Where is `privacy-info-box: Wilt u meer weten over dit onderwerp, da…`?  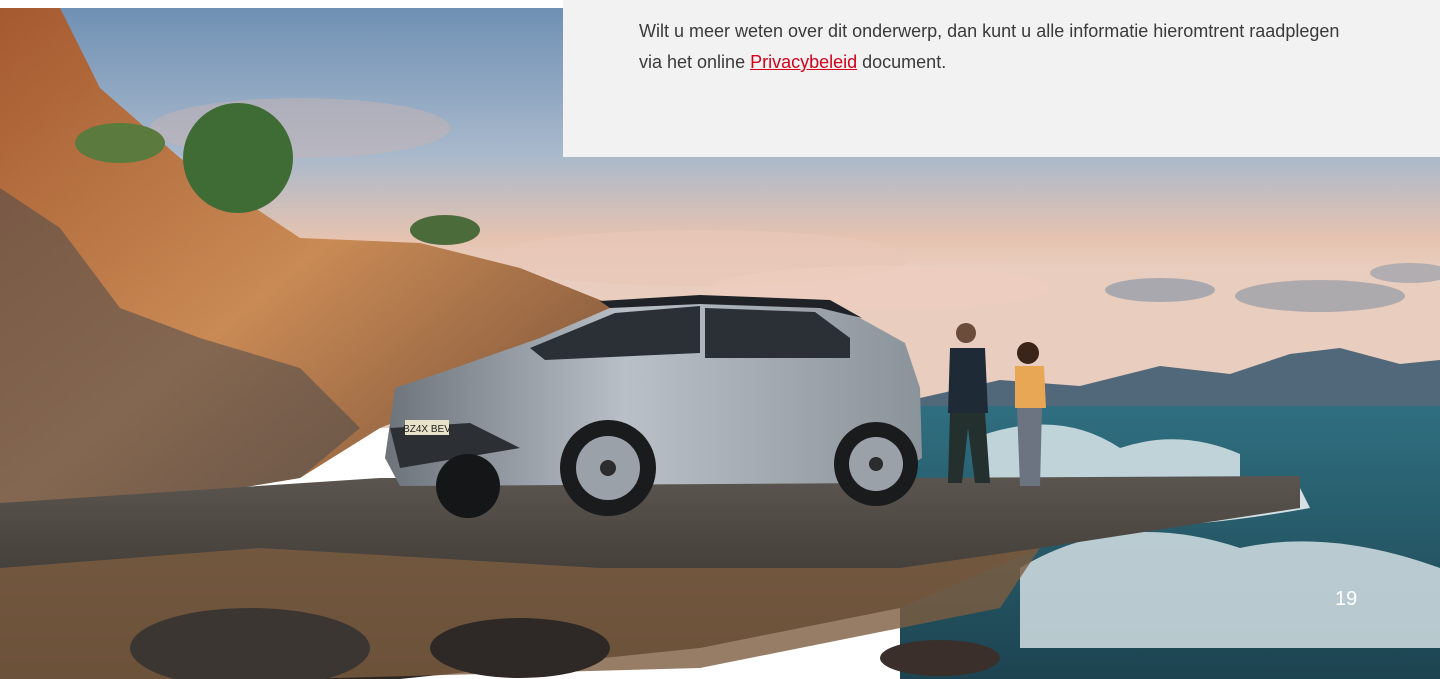 privacy-info-box: Wilt u meer weten over dit onderwerp, da… is located at coordinates (1001, 78).